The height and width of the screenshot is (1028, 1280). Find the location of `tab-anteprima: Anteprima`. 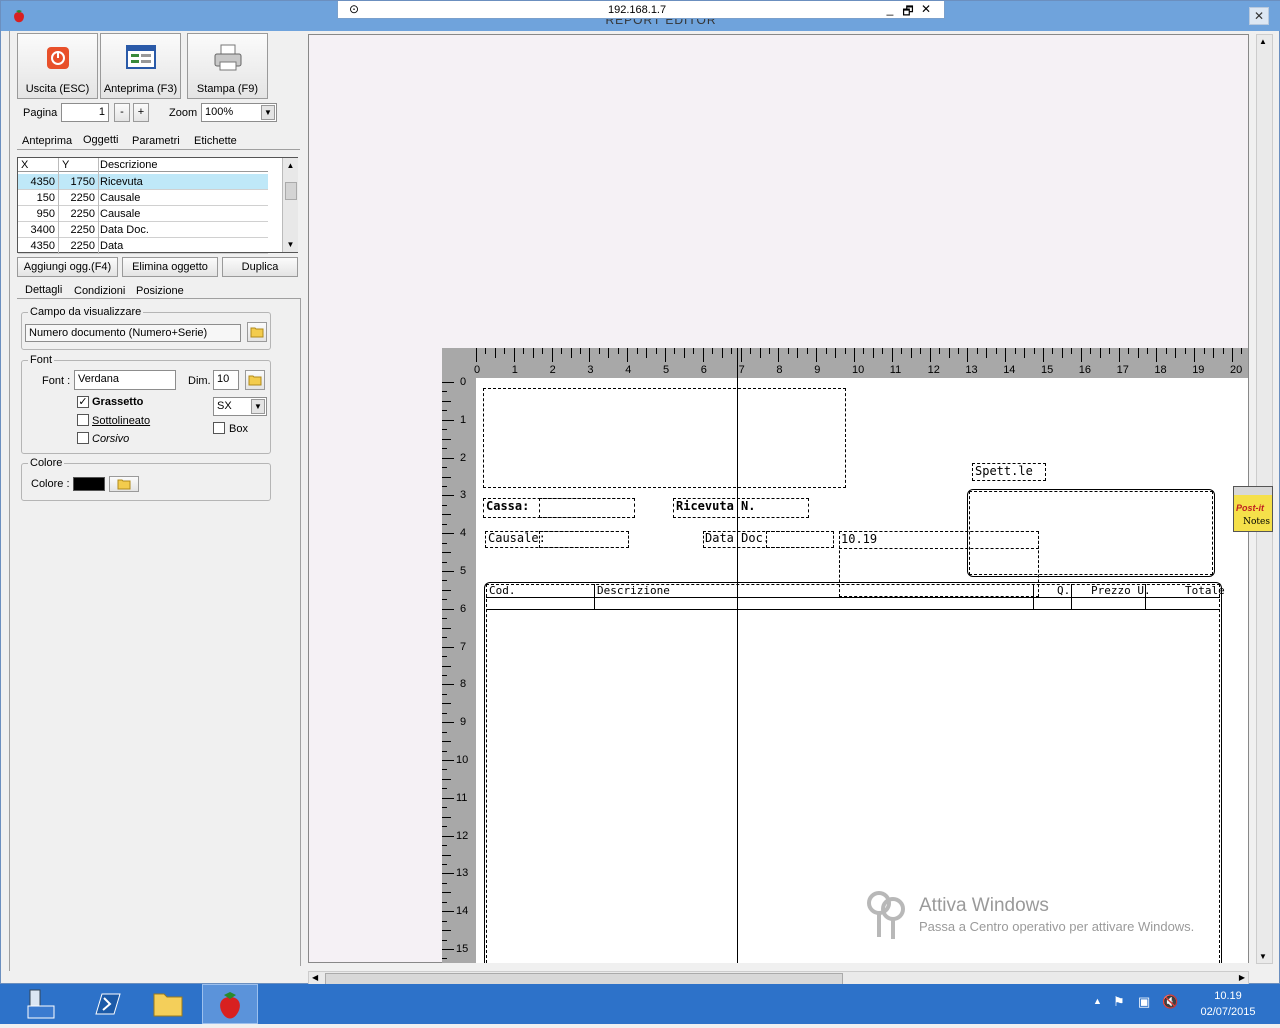

tab-anteprima: Anteprima is located at coordinates (47, 141).